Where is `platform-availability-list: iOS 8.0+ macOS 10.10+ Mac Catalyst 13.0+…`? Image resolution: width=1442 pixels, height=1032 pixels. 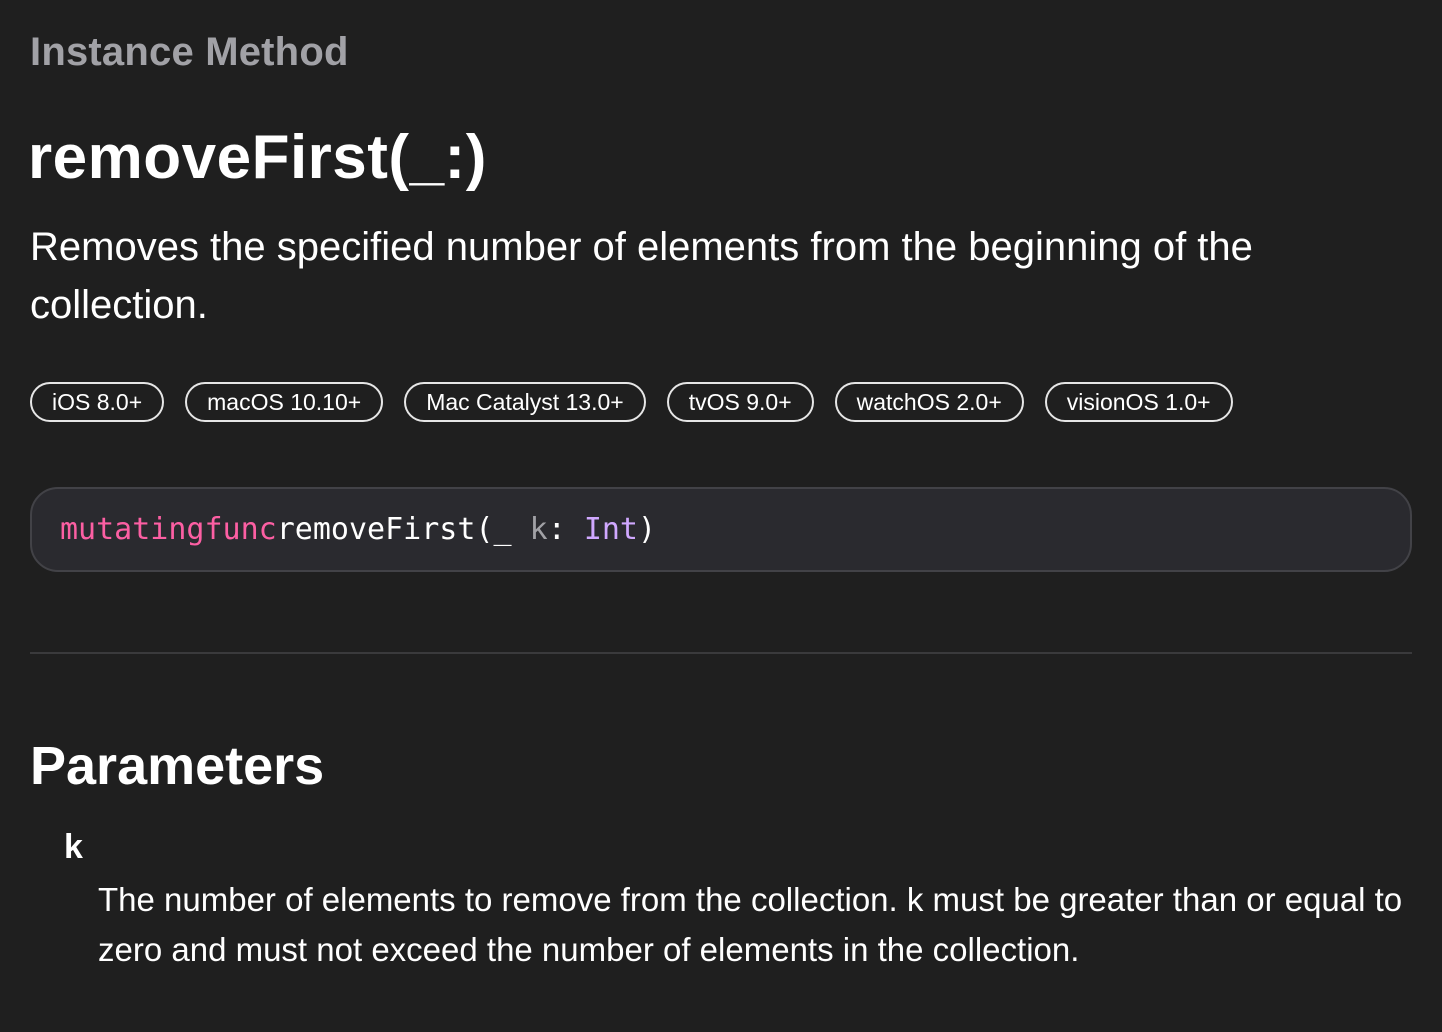
platform-availability-list: iOS 8.0+ macOS 10.10+ Mac Catalyst 13.0+… is located at coordinates (631, 402).